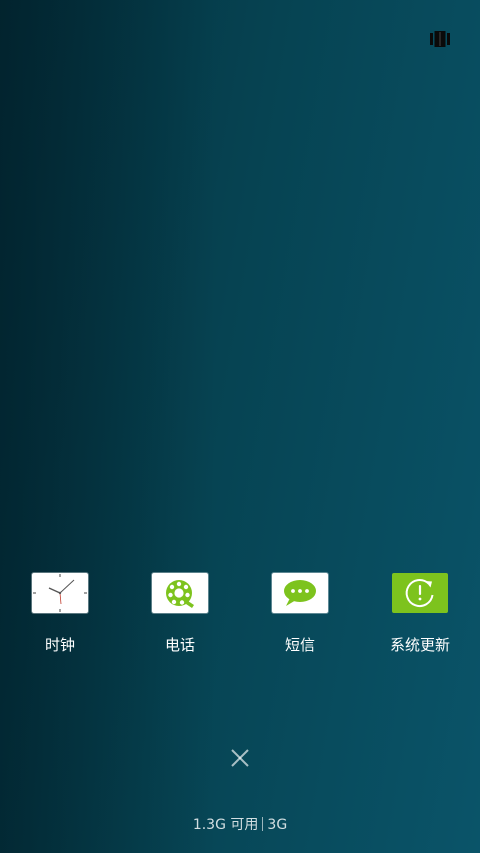 The width and height of the screenshot is (480, 853). I want to click on recent-apps-list: 时钟 电话 短信 系统更新, so click(240, 617).